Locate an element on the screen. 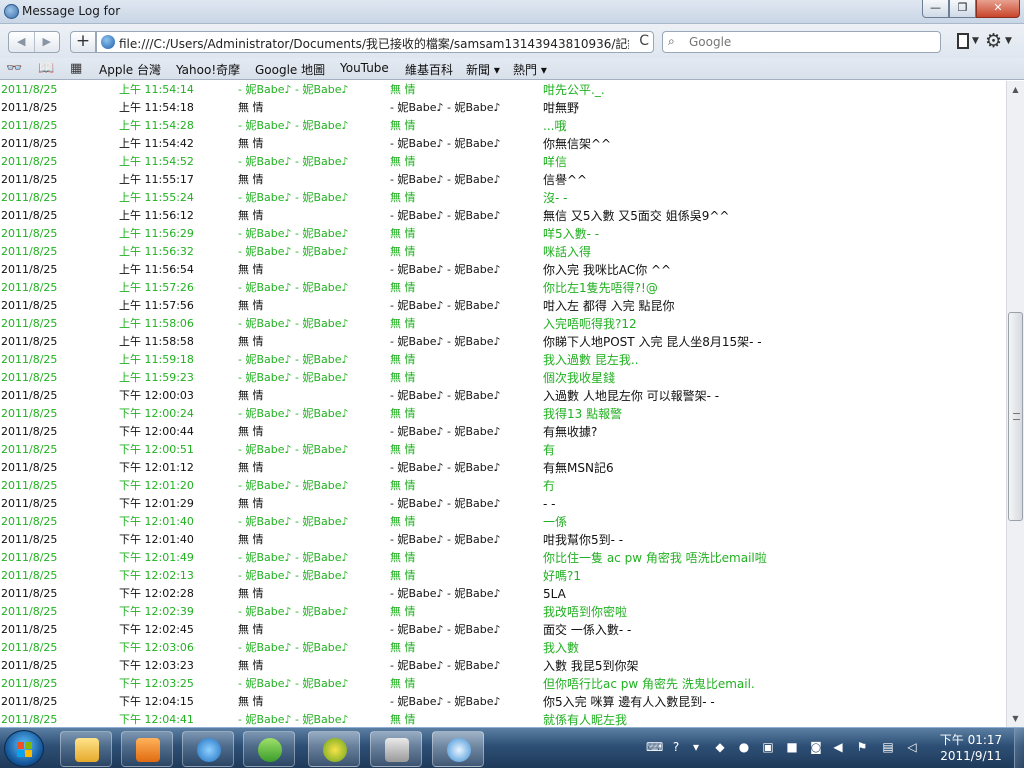  scroll-up-arrow: ▲ is located at coordinates (1015, 89).